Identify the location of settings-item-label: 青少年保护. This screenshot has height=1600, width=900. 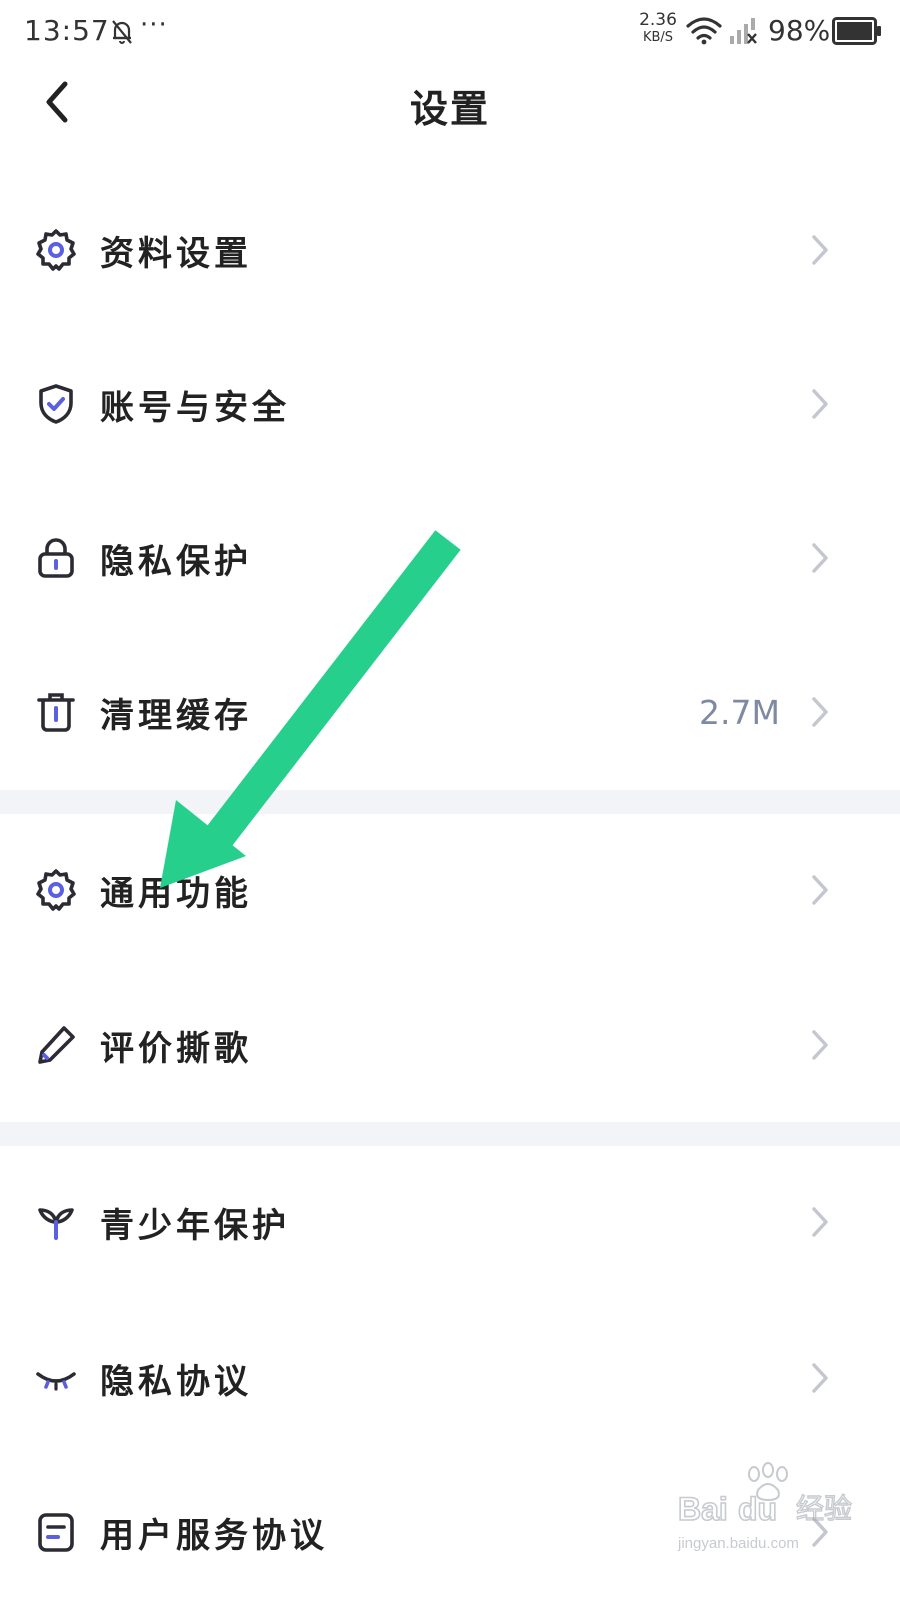
(195, 1225).